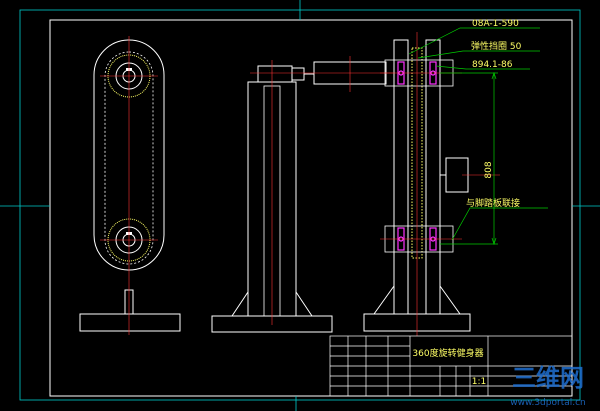 The image size is (600, 411). What do you see at coordinates (496, 46) in the screenshot?
I see `annotation-circlip: 弹性挡圈 50` at bounding box center [496, 46].